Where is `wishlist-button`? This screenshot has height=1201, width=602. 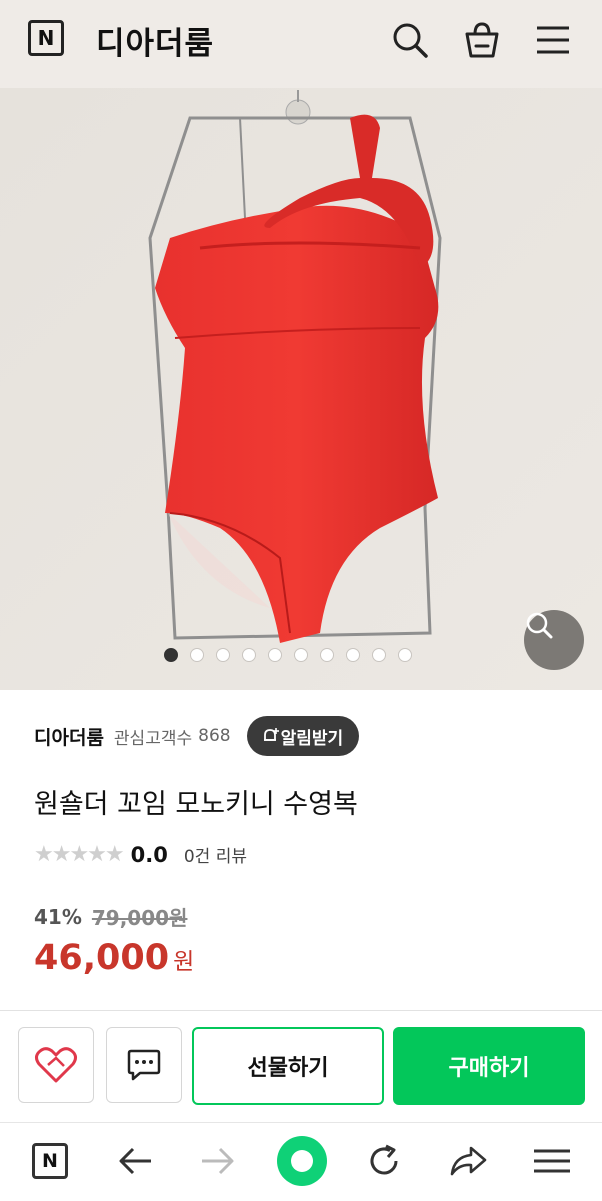
wishlist-button is located at coordinates (56, 1065).